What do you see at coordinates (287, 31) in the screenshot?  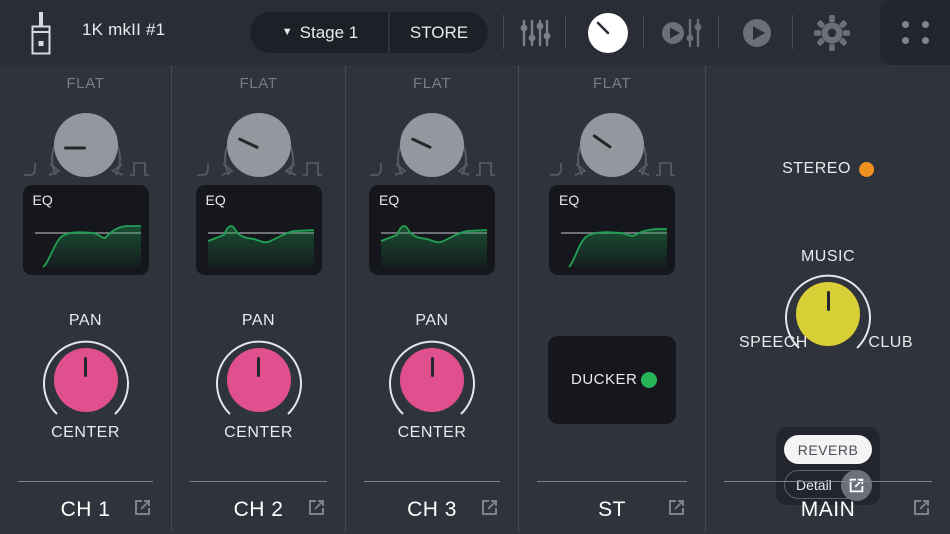 I see `chevron-down-icon: ▼` at bounding box center [287, 31].